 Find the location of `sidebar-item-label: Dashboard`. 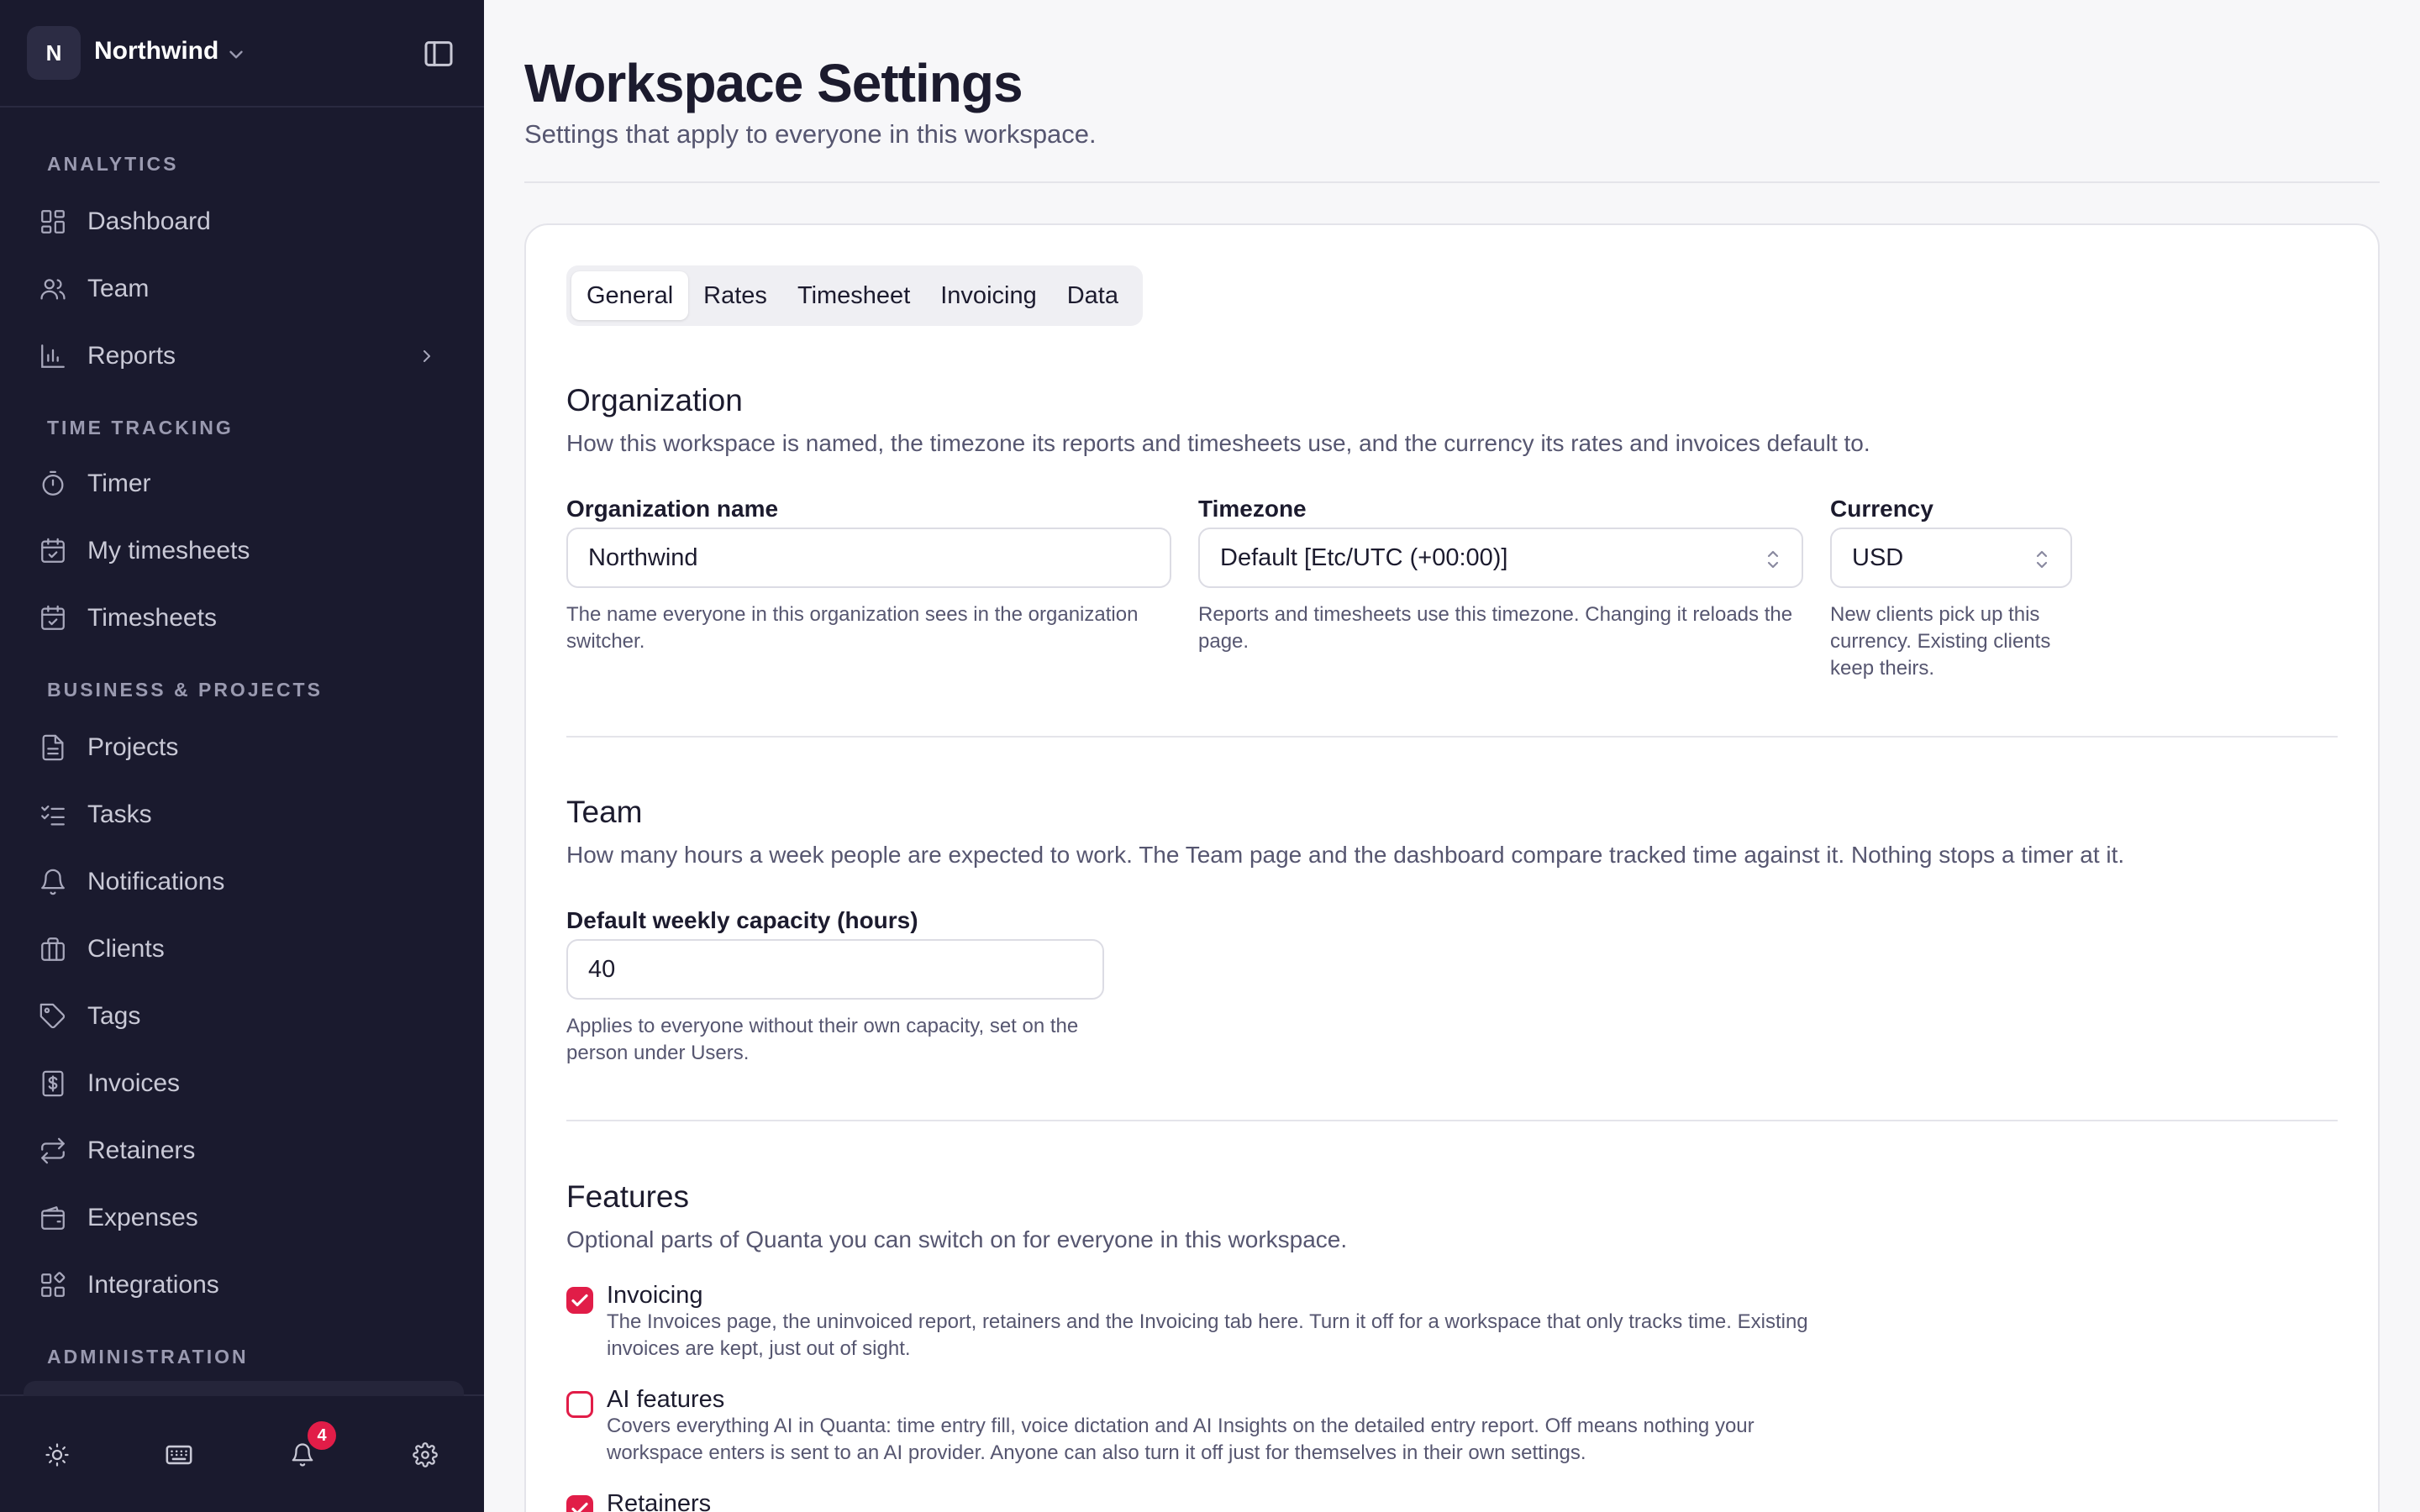

sidebar-item-label: Dashboard is located at coordinates (149, 221).